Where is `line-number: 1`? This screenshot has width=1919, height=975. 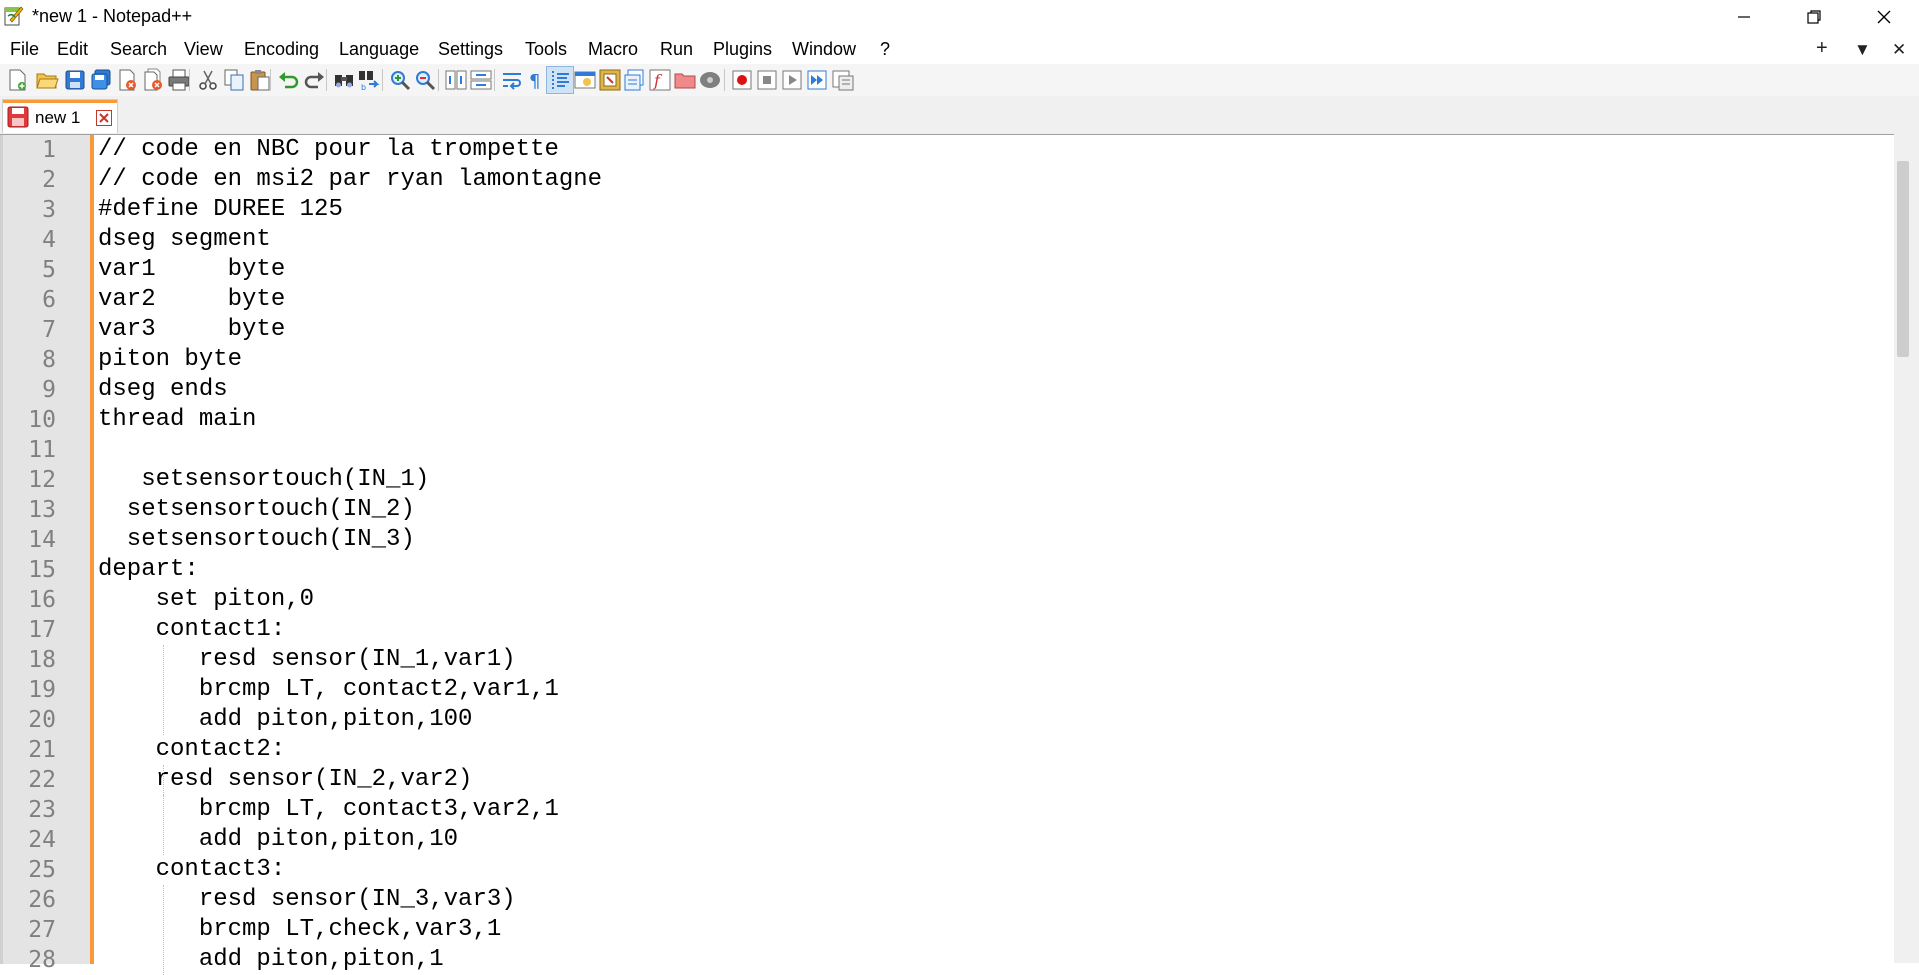 line-number: 1 is located at coordinates (49, 150).